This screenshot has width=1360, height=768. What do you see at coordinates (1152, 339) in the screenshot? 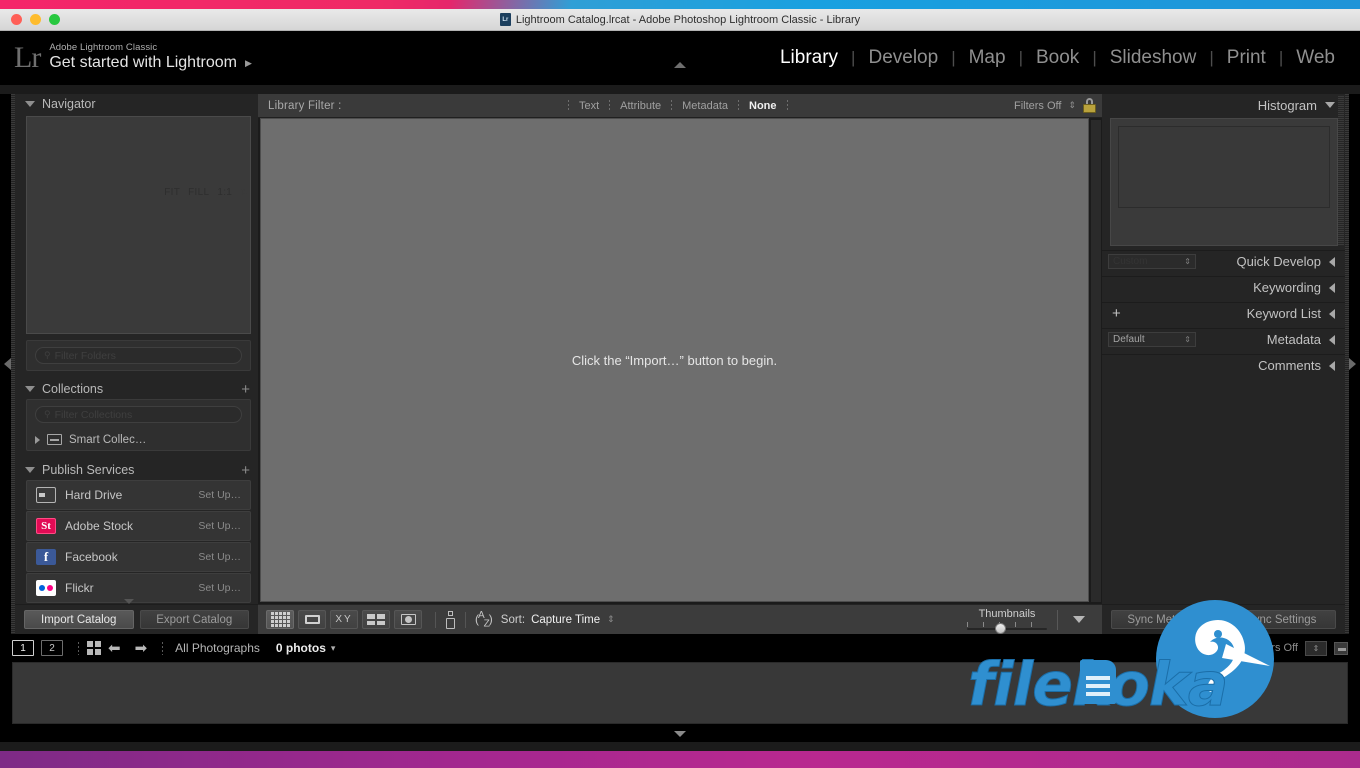
I see `metadata-preset-select: Default ⇕` at bounding box center [1152, 339].